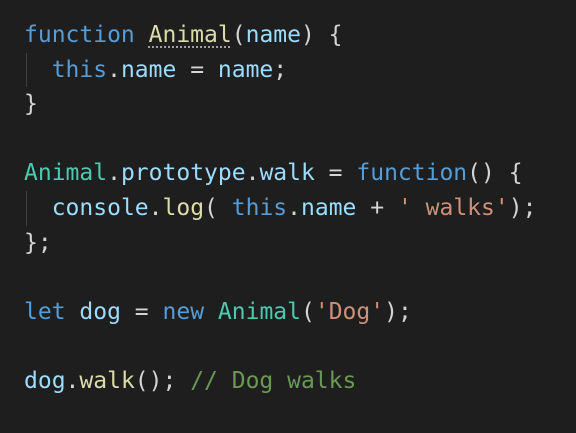 Image resolution: width=576 pixels, height=433 pixels. Describe the element at coordinates (349, 311) in the screenshot. I see `code-token: 'Dog'` at that location.